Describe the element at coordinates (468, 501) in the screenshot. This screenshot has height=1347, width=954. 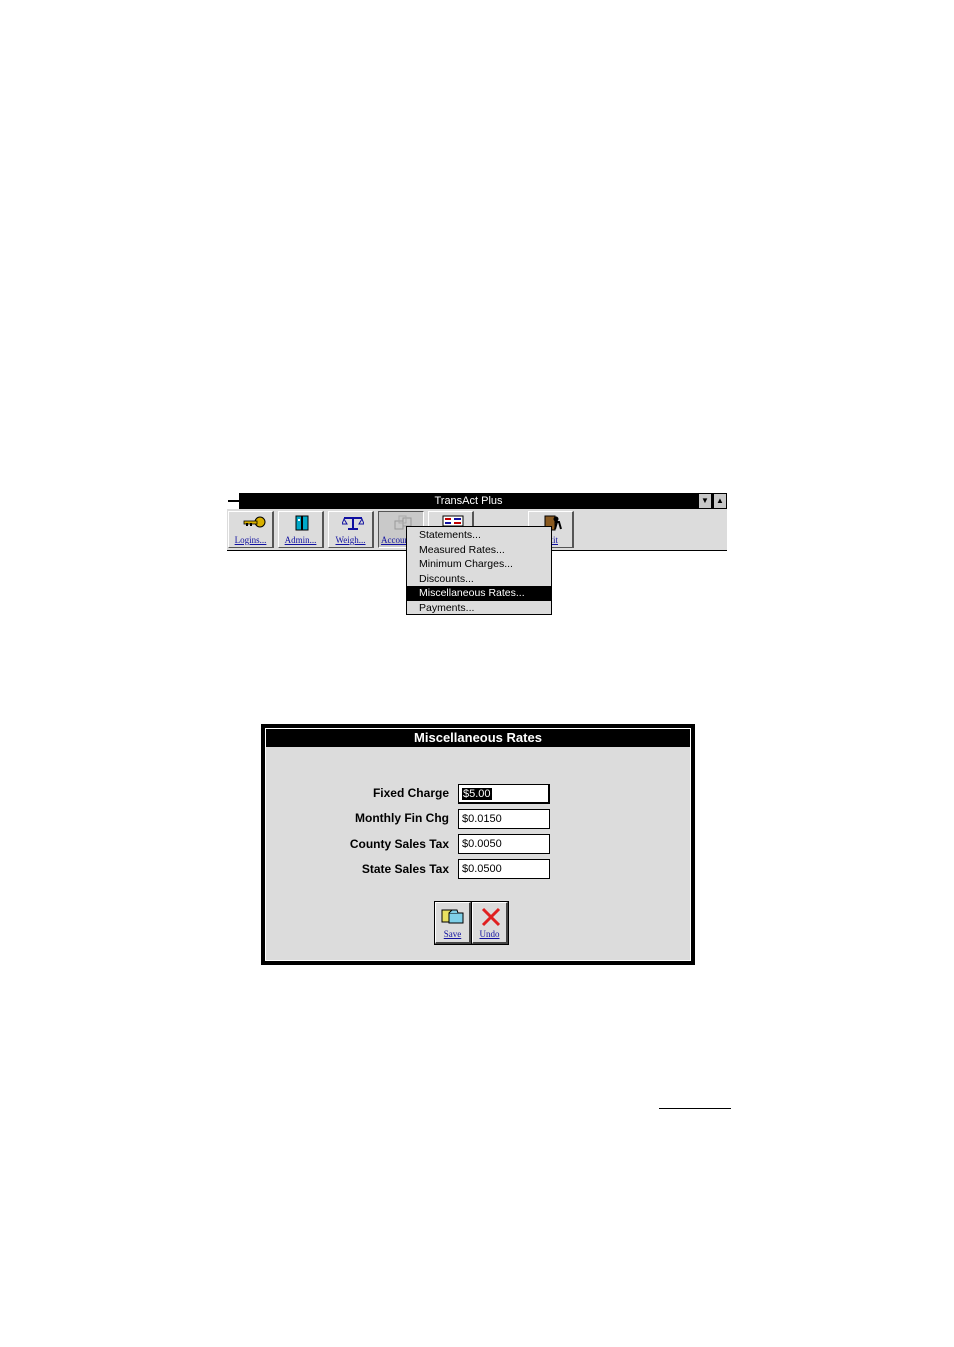
I see `window-title: TransAct Plus` at that location.